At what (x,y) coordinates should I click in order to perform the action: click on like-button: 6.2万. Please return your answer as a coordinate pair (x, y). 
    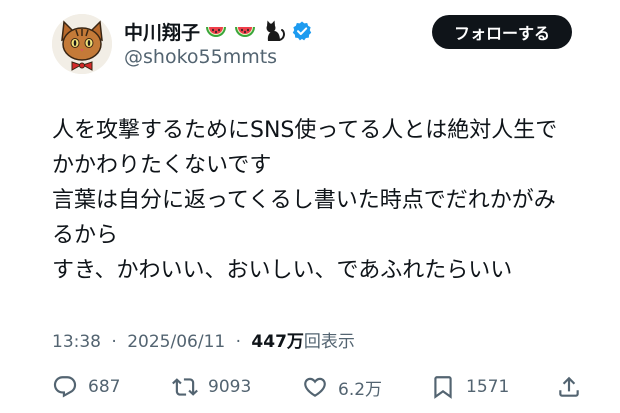
    Looking at the image, I should click on (342, 387).